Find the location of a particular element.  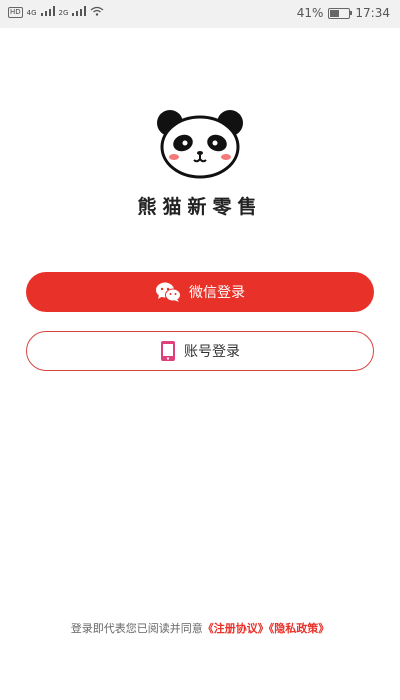

panda-icon is located at coordinates (200, 144).